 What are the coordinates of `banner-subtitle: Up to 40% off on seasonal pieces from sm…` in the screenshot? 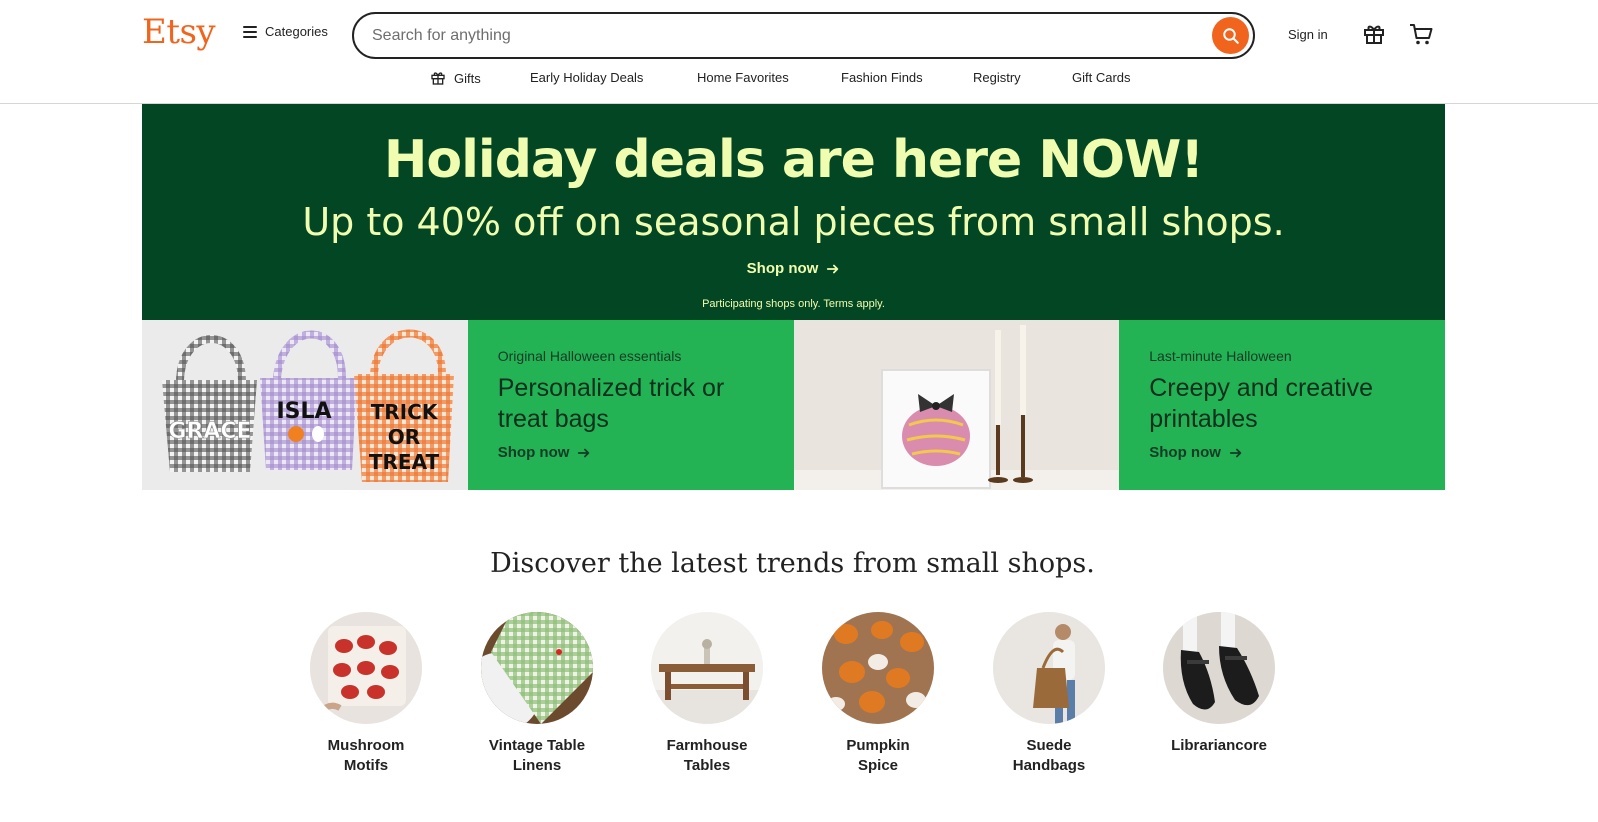 It's located at (793, 222).